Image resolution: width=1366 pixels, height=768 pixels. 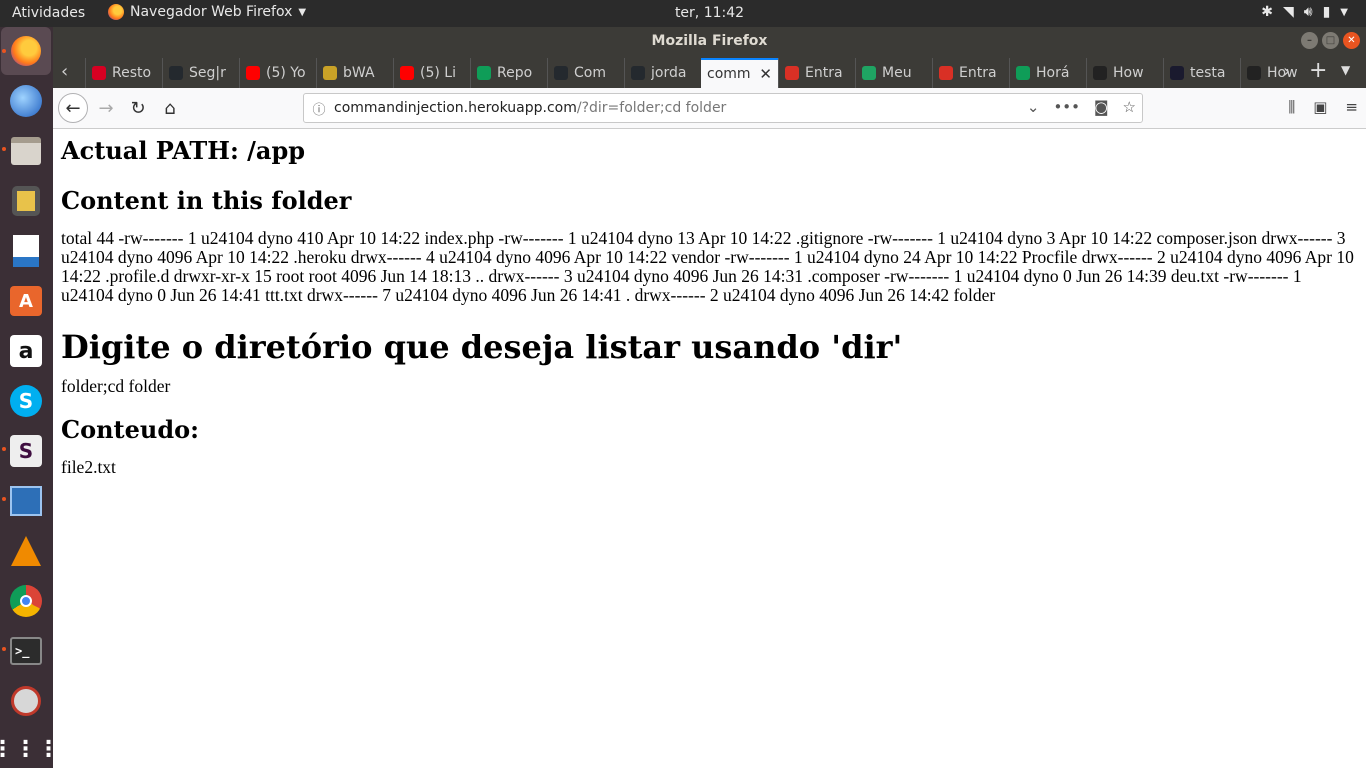 What do you see at coordinates (123, 73) in the screenshot?
I see `tab: Resto` at bounding box center [123, 73].